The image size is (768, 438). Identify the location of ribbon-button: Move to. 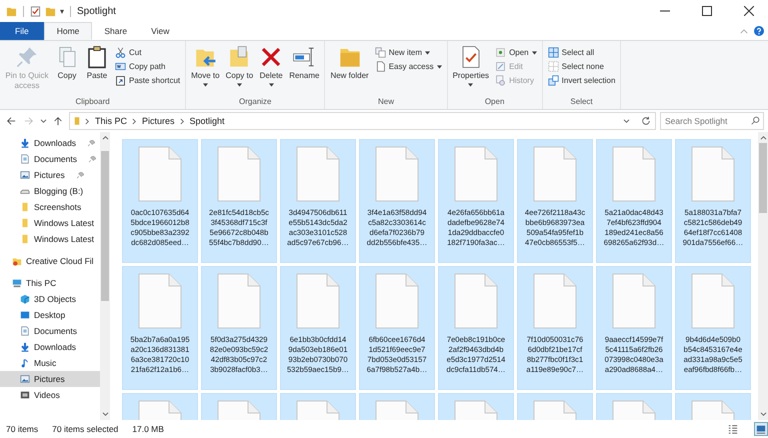
(205, 70).